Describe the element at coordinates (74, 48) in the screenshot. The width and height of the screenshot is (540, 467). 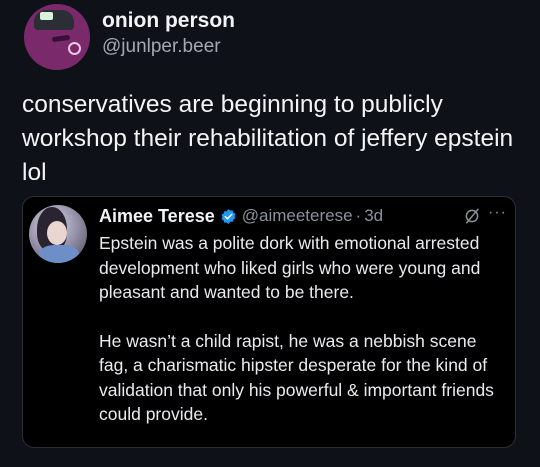
I see `avatar-mouth` at that location.